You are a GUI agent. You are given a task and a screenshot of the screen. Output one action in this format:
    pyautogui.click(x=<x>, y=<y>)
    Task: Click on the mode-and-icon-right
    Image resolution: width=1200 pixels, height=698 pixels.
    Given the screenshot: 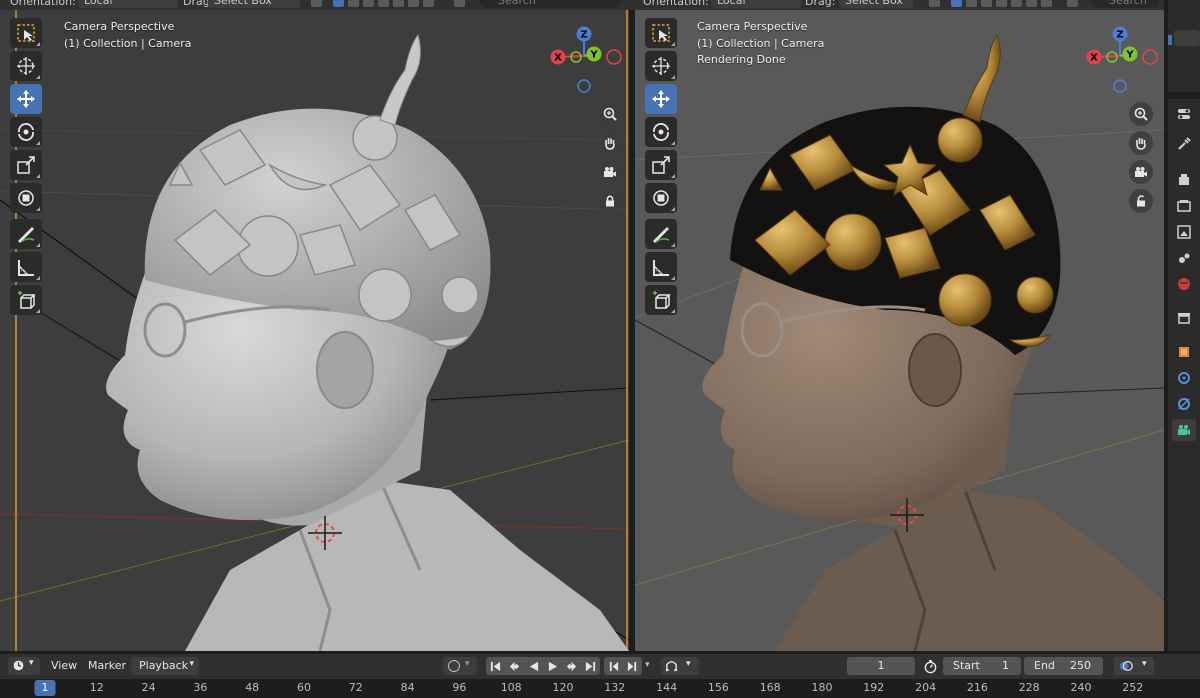 What is the action you would take?
    pyautogui.click(x=1046, y=3)
    